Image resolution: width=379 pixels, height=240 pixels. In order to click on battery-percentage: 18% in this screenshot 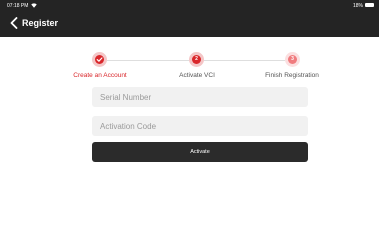, I will do `click(357, 6)`.